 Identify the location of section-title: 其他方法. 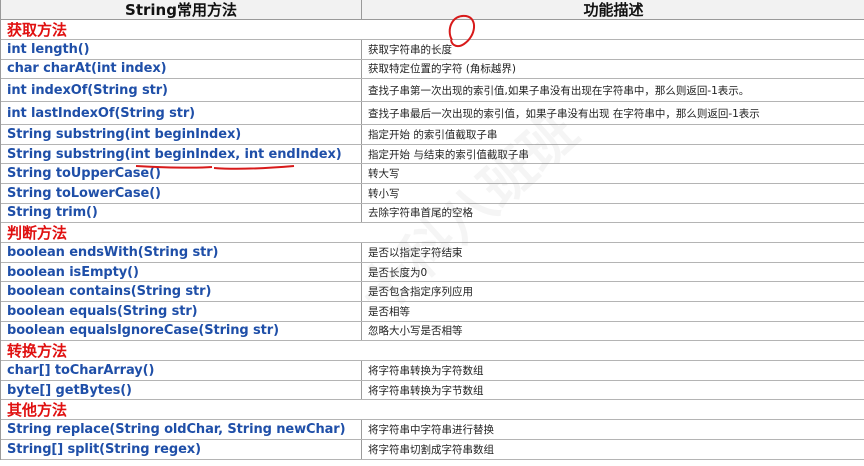
(37, 410).